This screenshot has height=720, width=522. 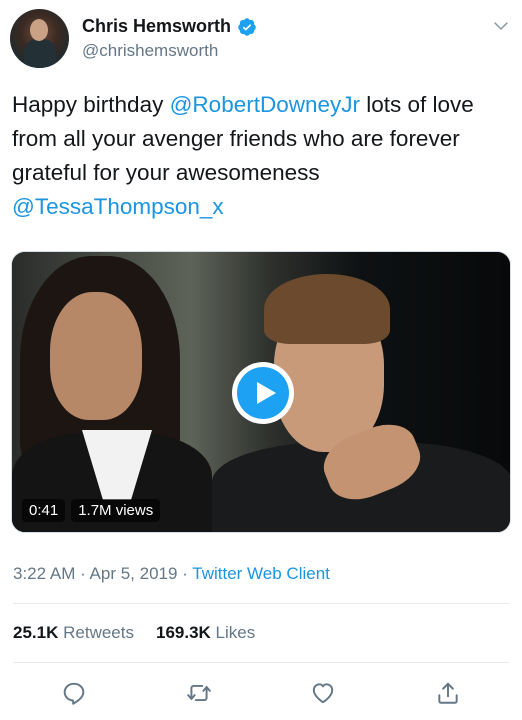 What do you see at coordinates (74, 693) in the screenshot?
I see `reply-icon` at bounding box center [74, 693].